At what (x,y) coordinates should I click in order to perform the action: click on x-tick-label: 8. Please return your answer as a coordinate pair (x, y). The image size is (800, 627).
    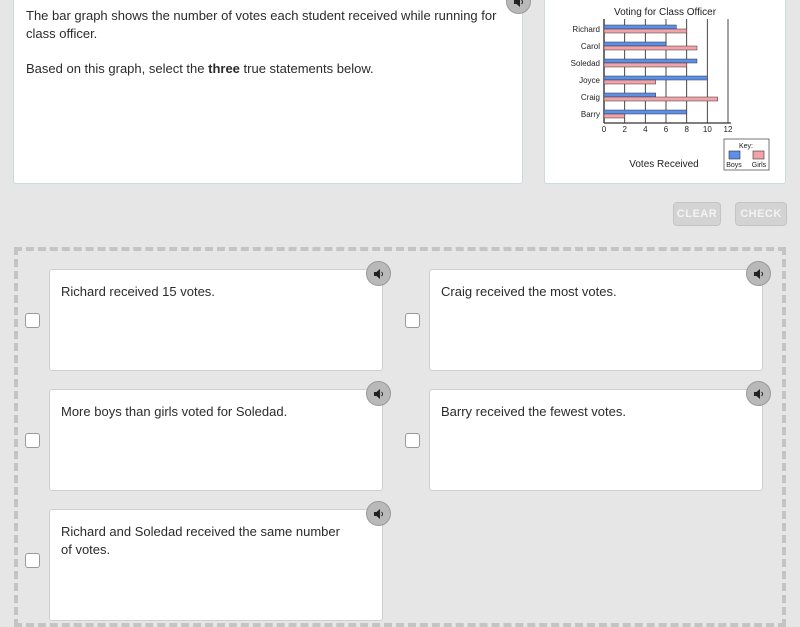
    Looking at the image, I should click on (686, 129).